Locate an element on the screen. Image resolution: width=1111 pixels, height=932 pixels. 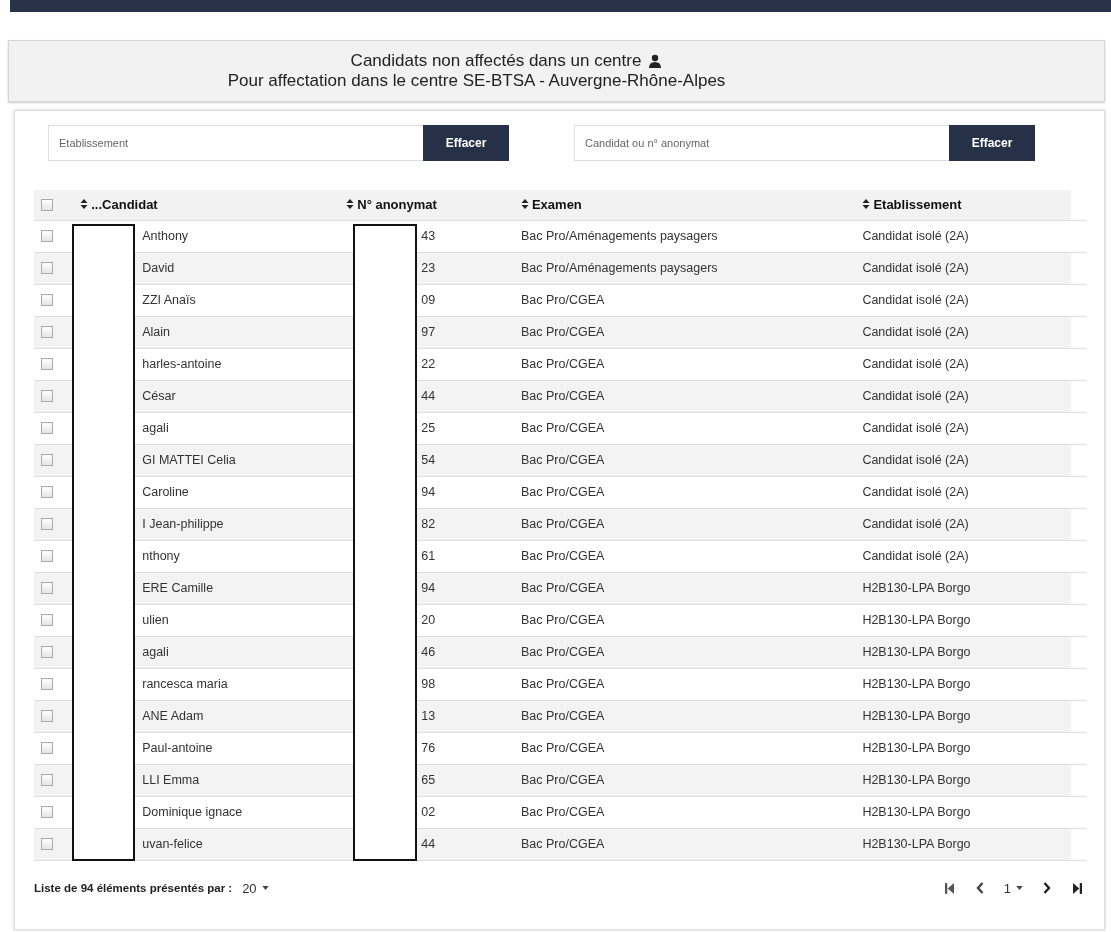
table-cell: 82 is located at coordinates (428, 524).